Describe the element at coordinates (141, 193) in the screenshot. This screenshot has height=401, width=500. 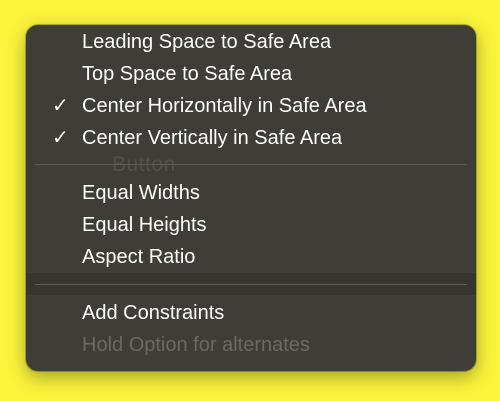
I see `menu-item-equal-widths: Equal Widths` at that location.